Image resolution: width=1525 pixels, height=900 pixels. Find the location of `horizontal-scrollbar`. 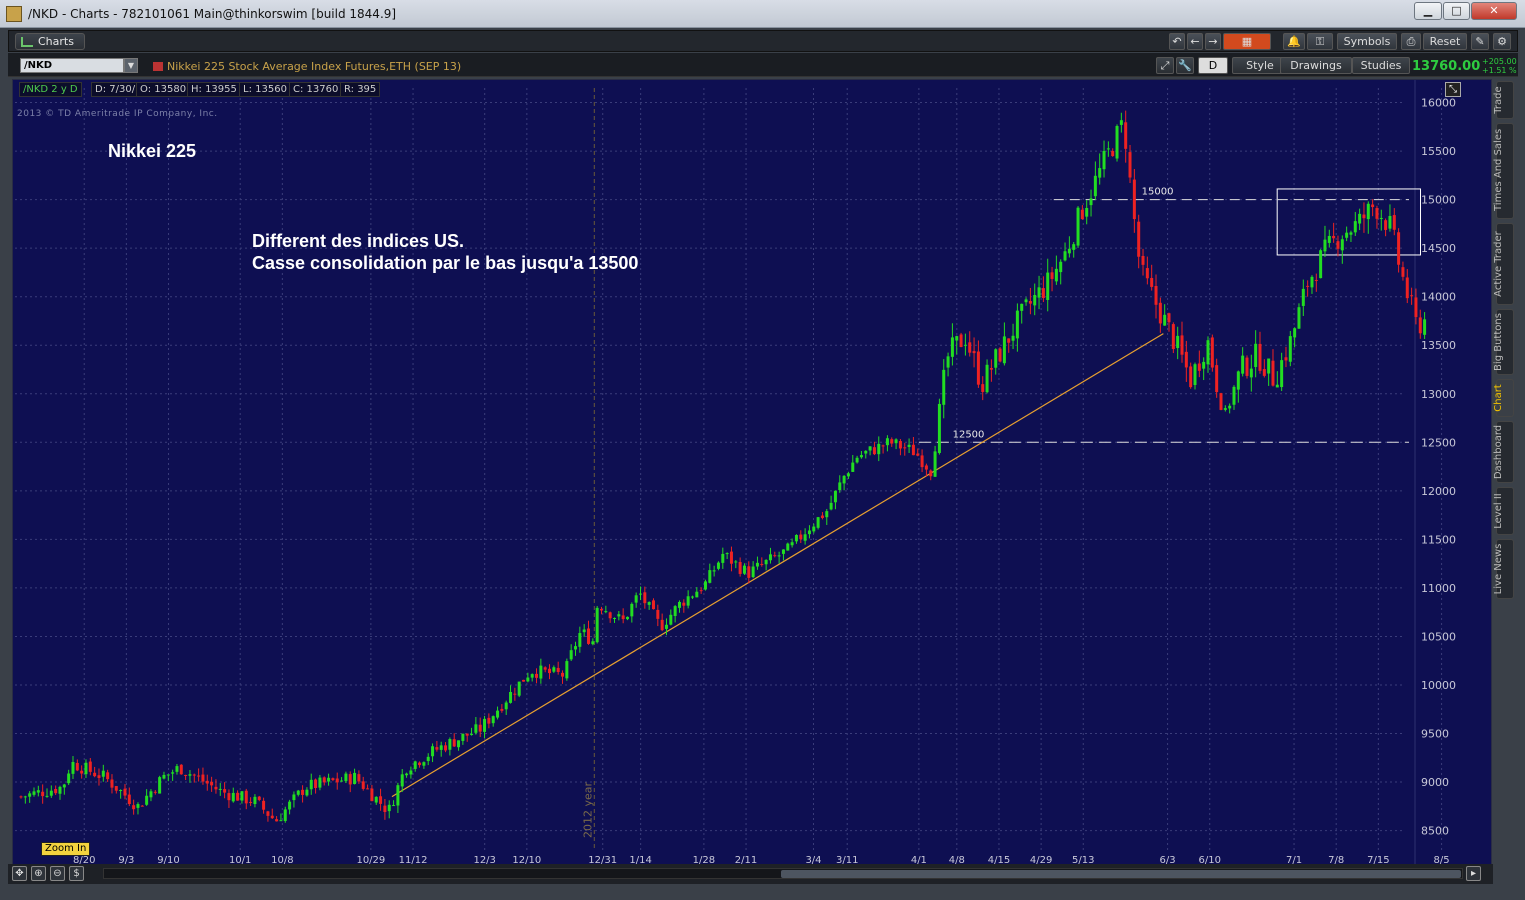

horizontal-scrollbar is located at coordinates (783, 873).